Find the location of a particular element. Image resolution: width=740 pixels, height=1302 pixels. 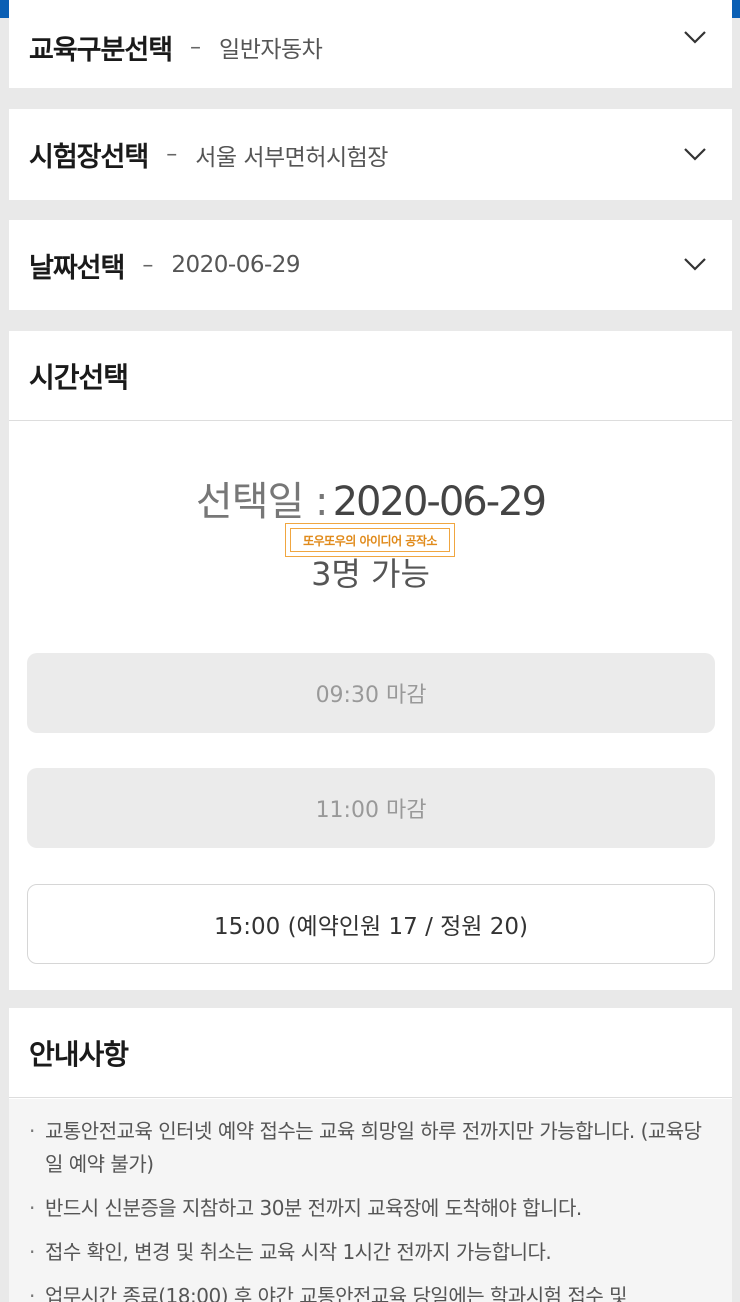

watermark-stamp: 또우또우의 아이디어 공작소 is located at coordinates (370, 540).